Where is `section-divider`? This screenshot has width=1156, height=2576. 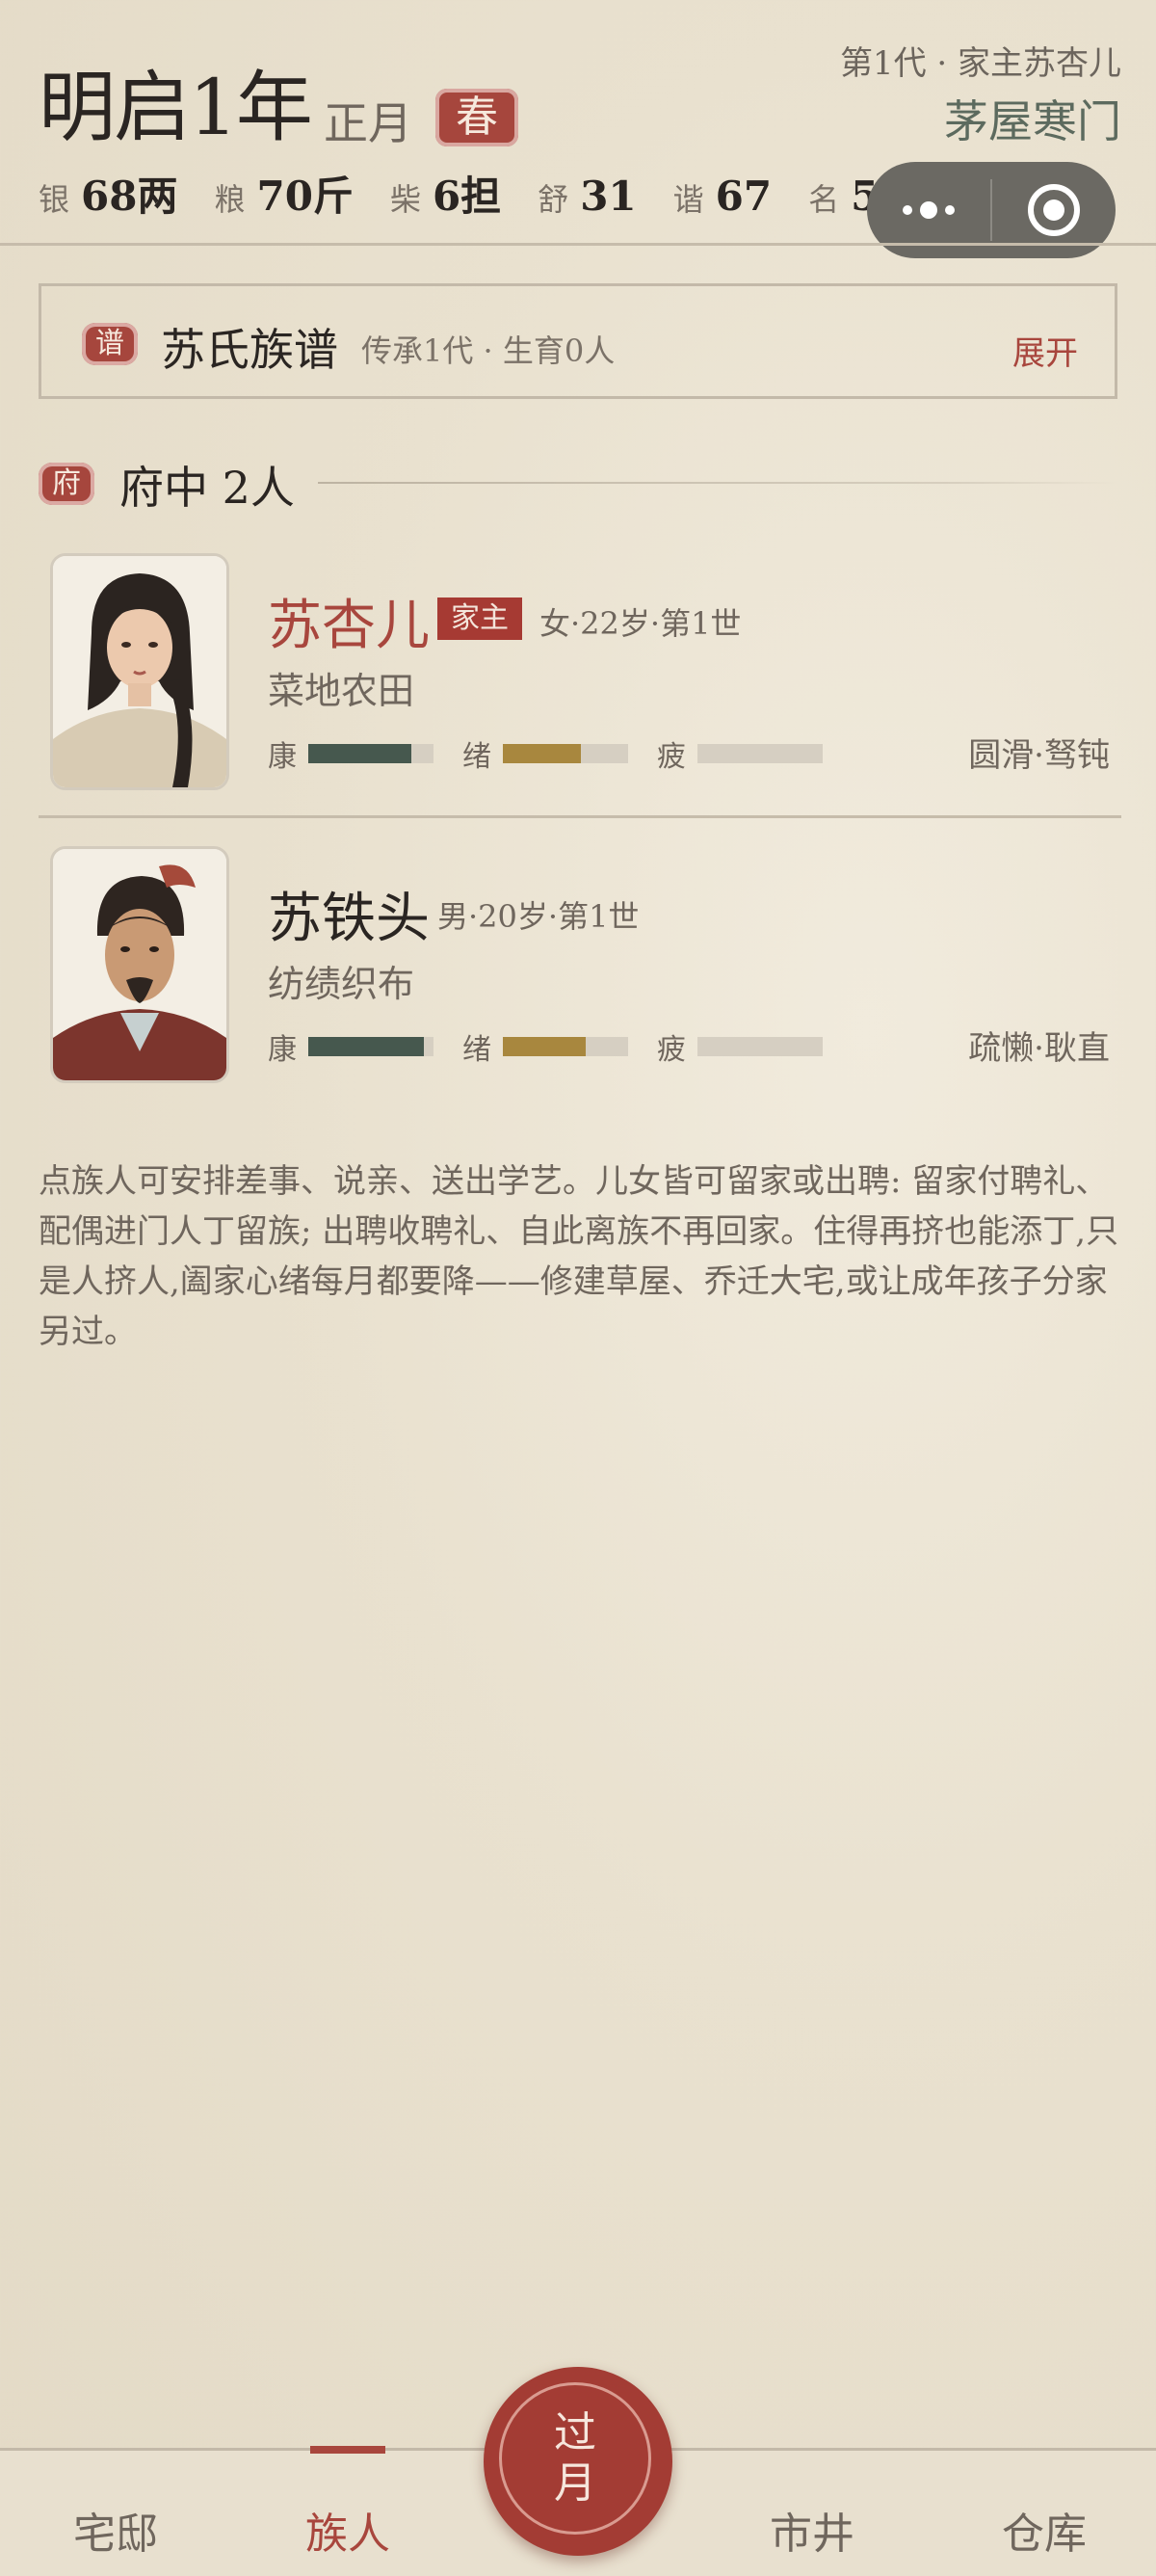 section-divider is located at coordinates (717, 483).